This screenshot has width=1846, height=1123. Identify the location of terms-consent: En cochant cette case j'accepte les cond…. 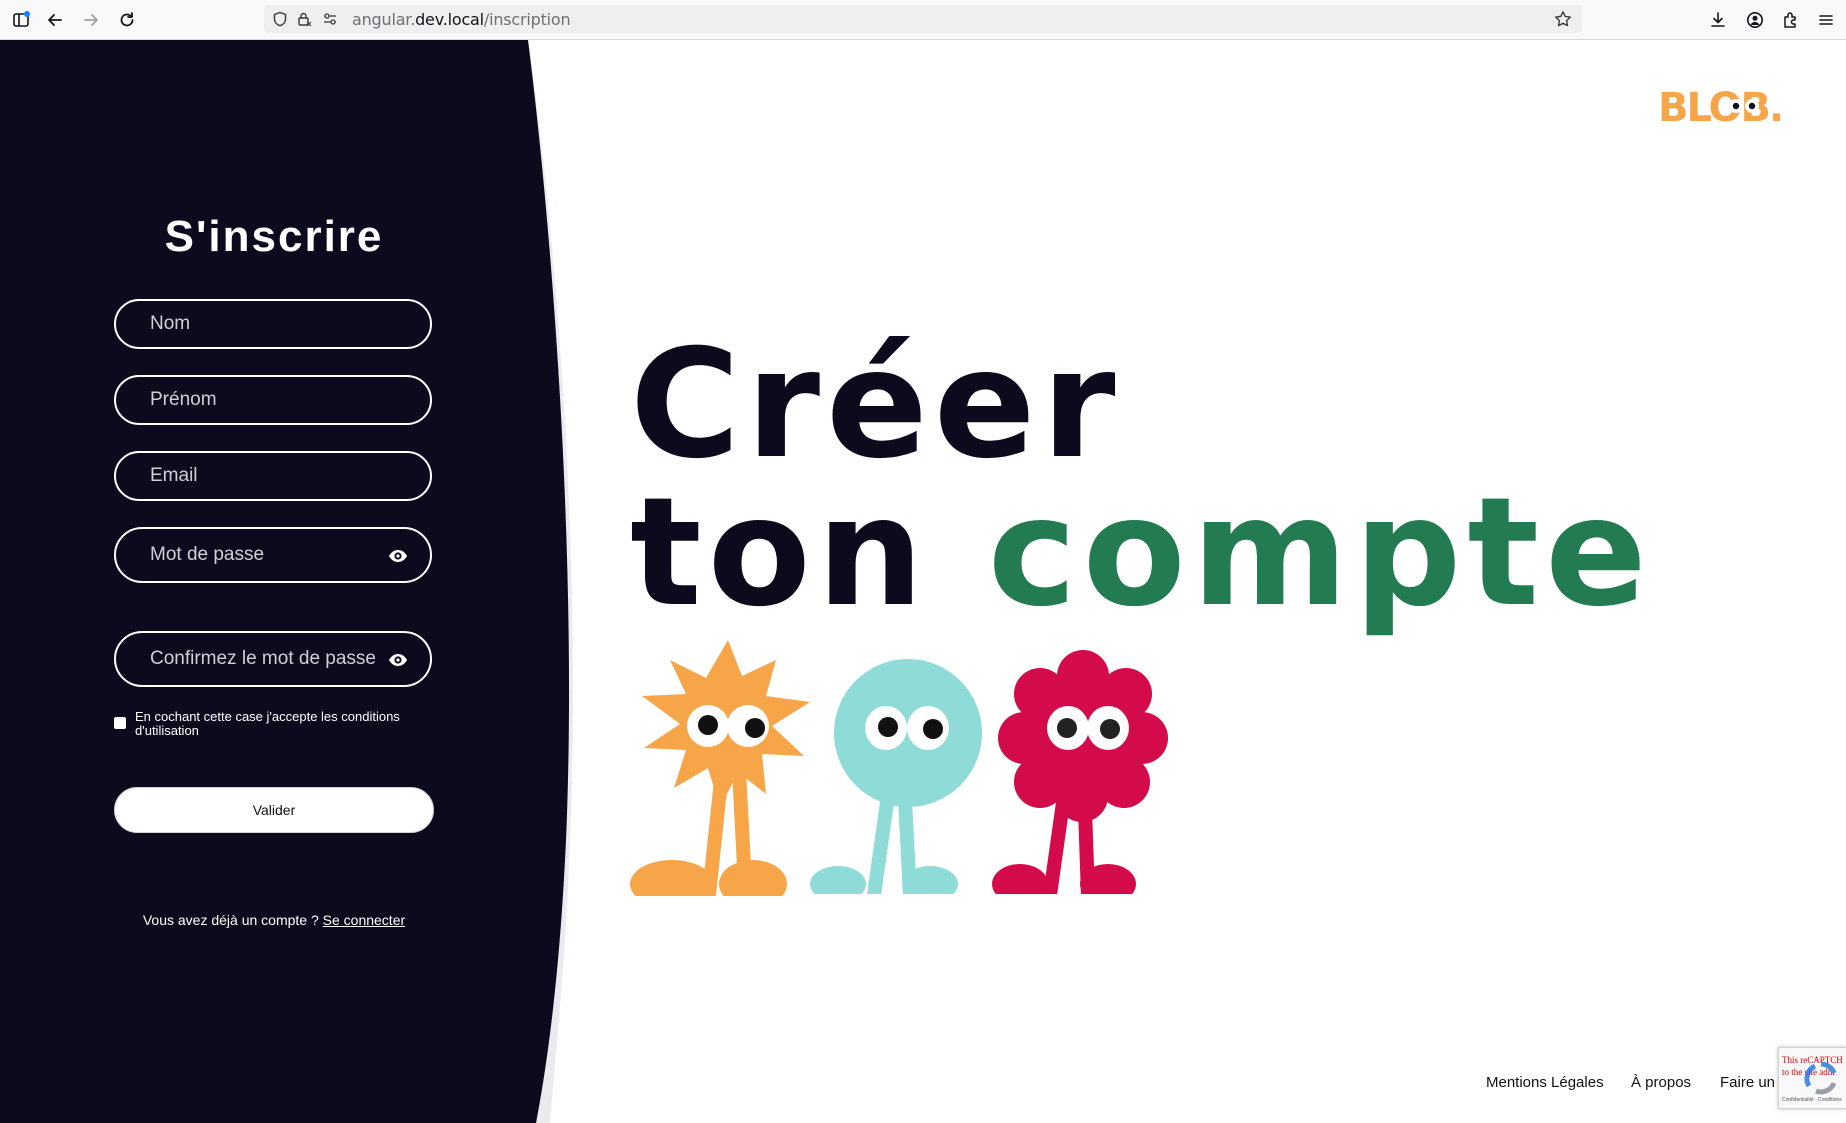
(269, 724).